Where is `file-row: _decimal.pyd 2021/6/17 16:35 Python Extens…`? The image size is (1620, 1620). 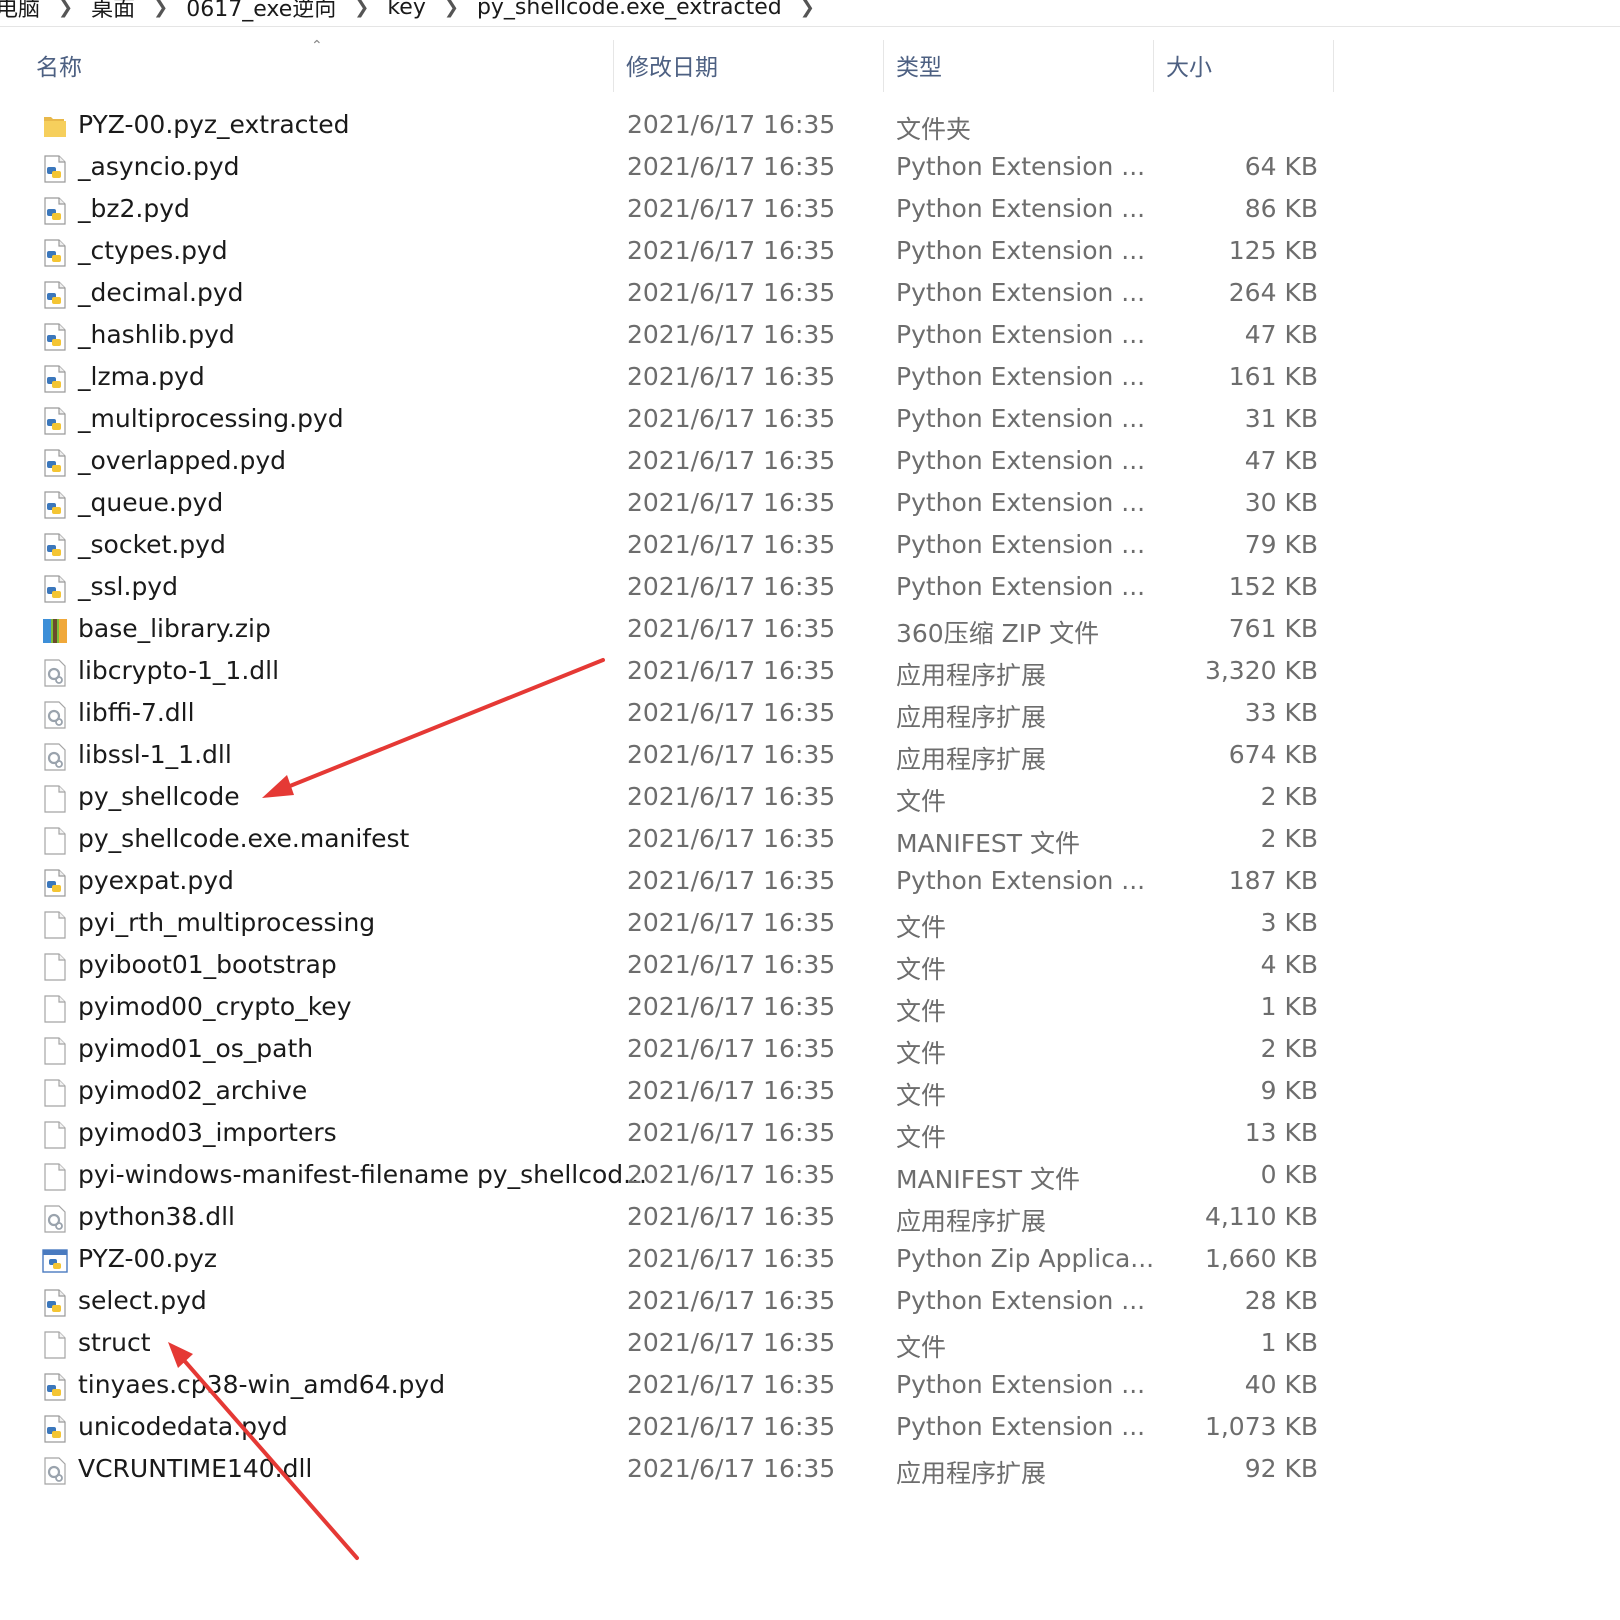
file-row: _decimal.pyd 2021/6/17 16:35 Python Extens… is located at coordinates (810, 294).